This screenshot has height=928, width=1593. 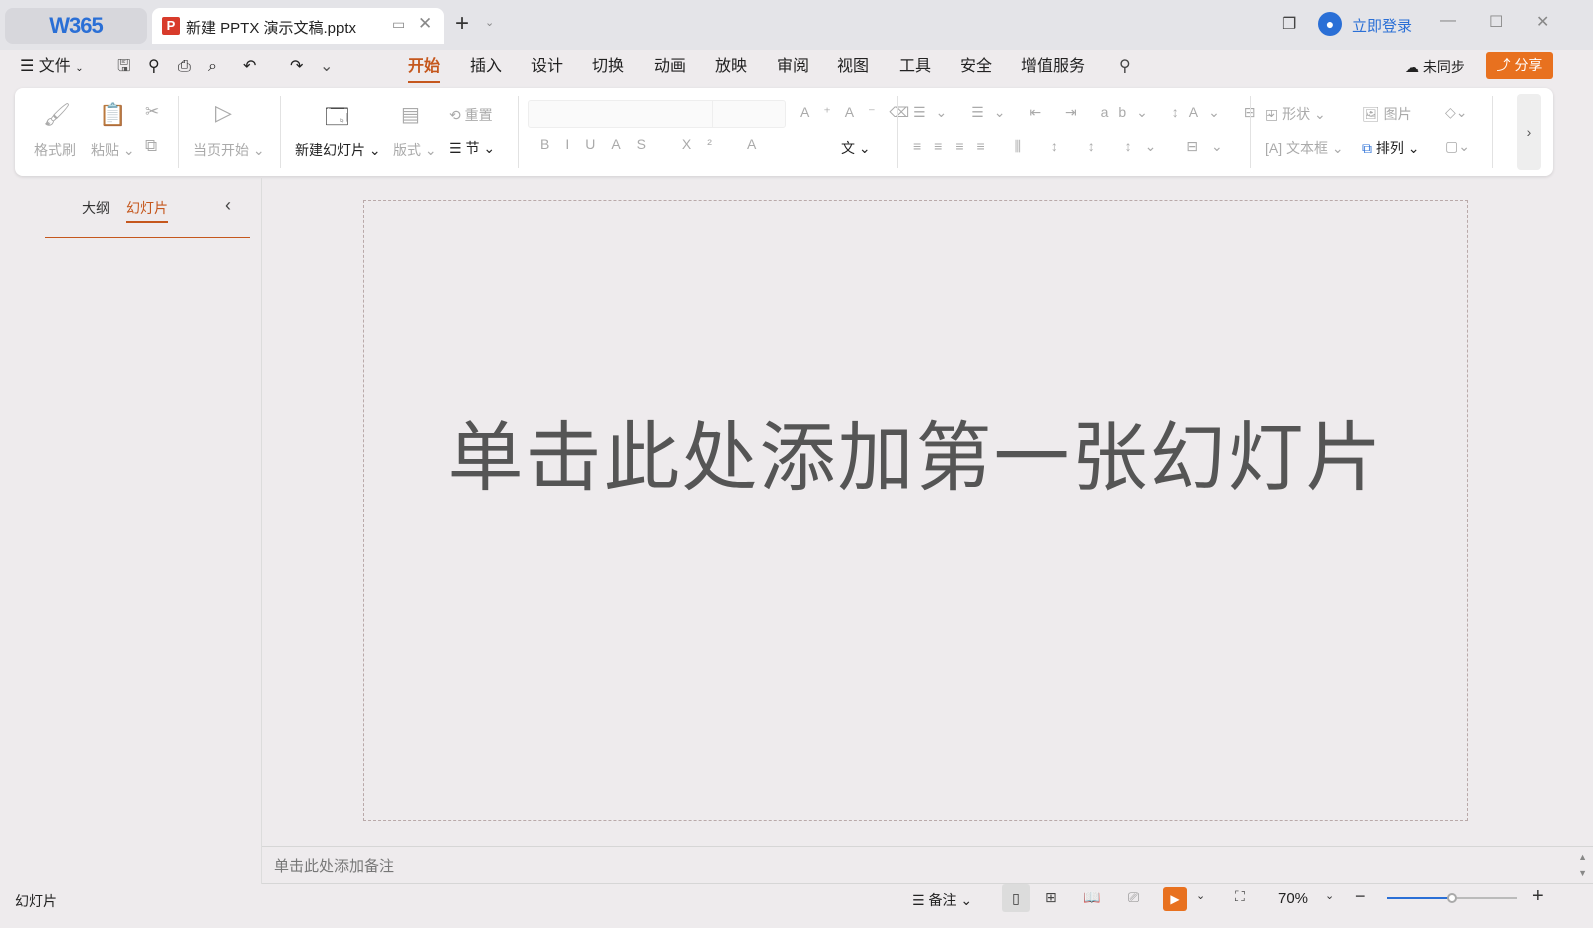 What do you see at coordinates (462, 24) in the screenshot?
I see `new-tab-icon: +` at bounding box center [462, 24].